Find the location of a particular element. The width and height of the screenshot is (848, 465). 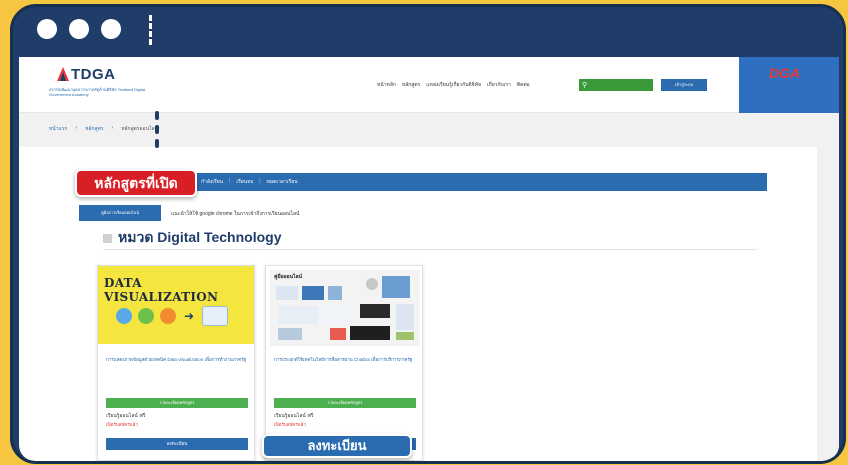

course-thumbnail: คู่มือออนไลน์ is located at coordinates (345, 308).